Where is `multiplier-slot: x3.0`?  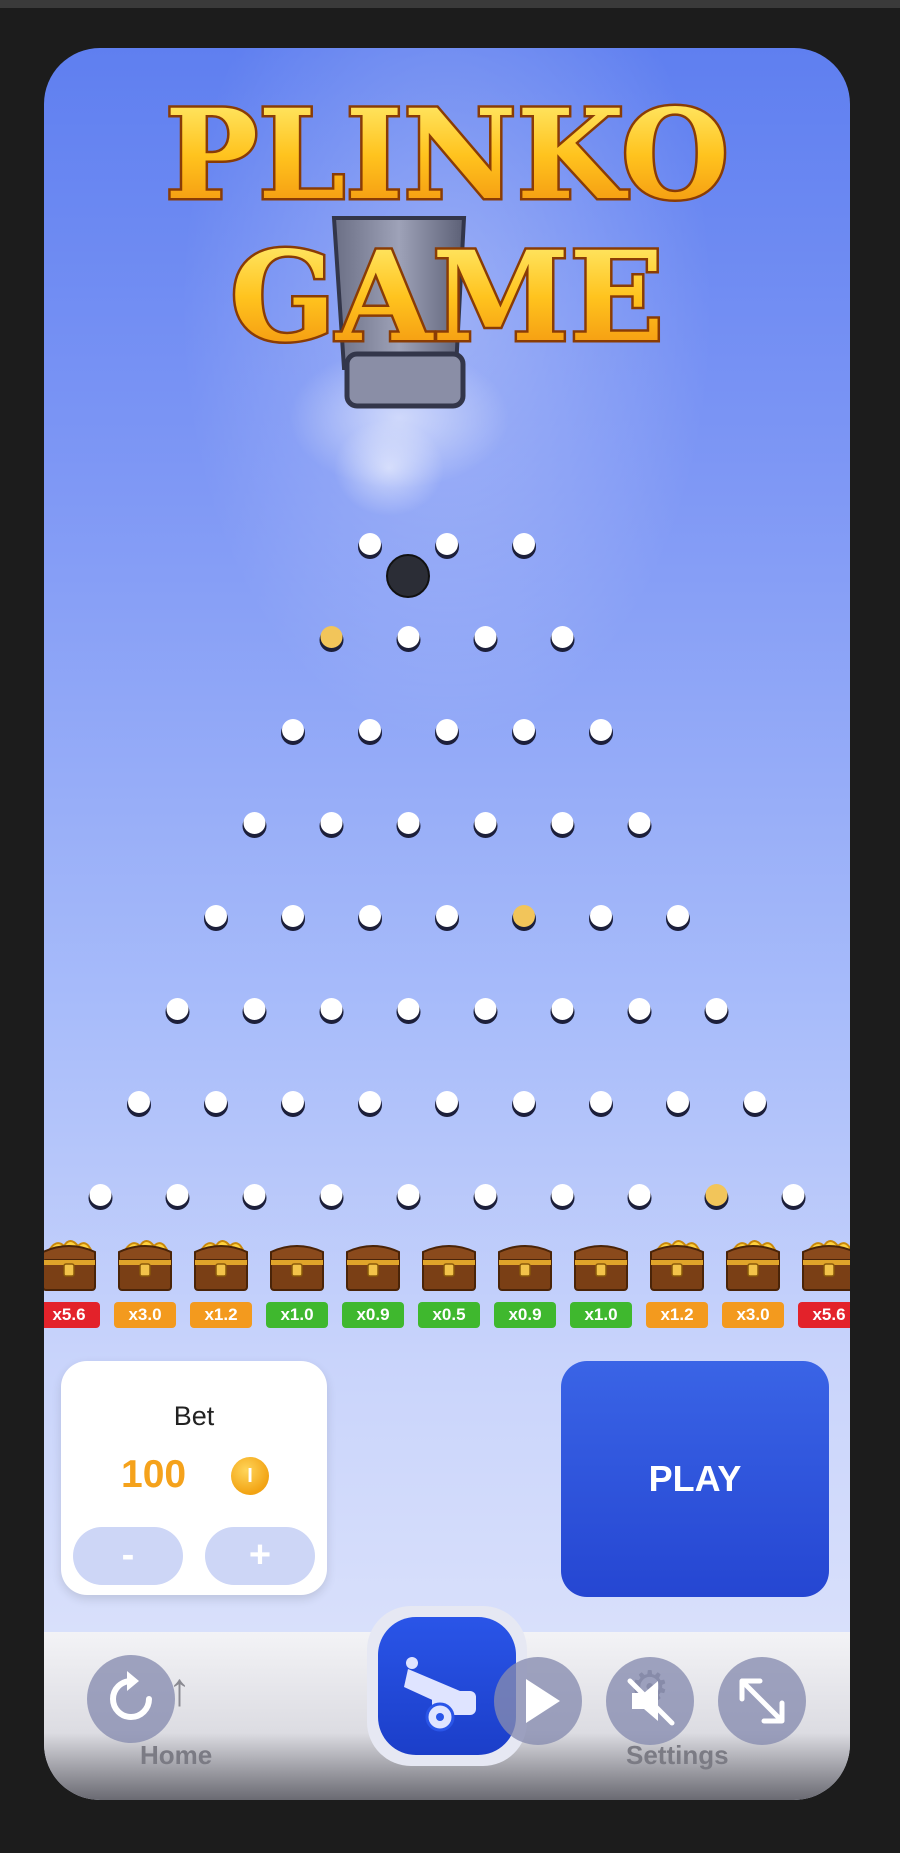
multiplier-slot: x3.0 is located at coordinates (145, 1300).